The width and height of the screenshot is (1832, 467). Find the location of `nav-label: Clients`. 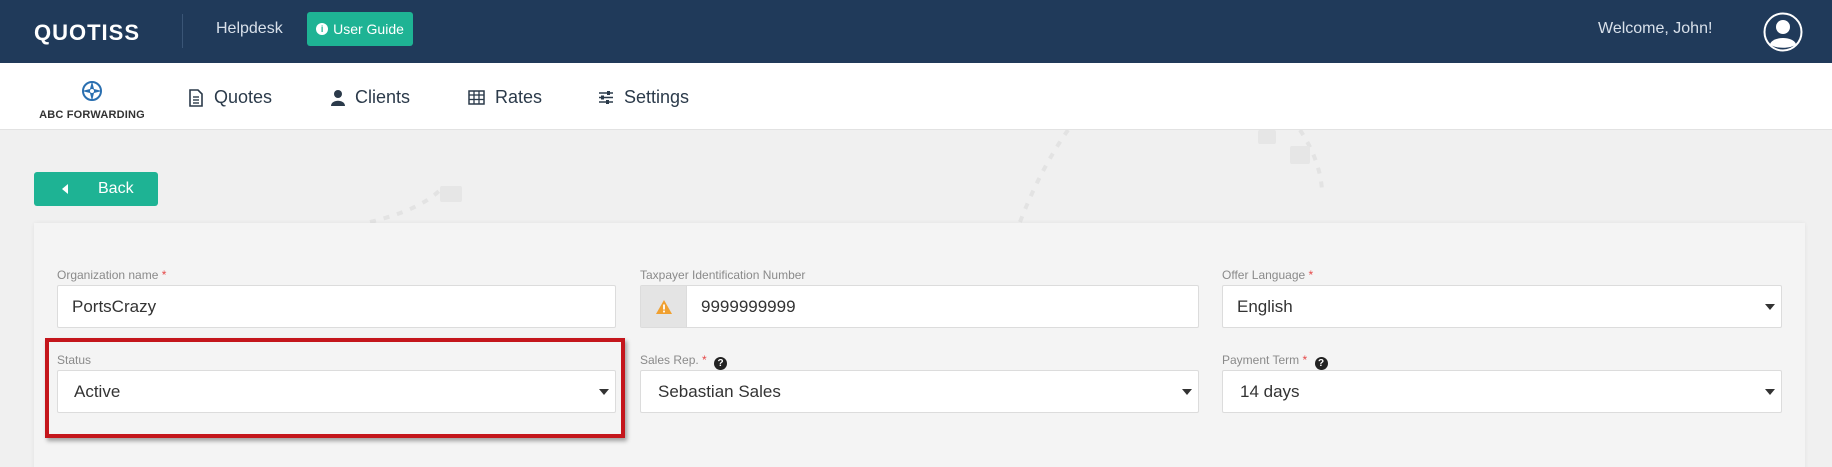

nav-label: Clients is located at coordinates (383, 97).